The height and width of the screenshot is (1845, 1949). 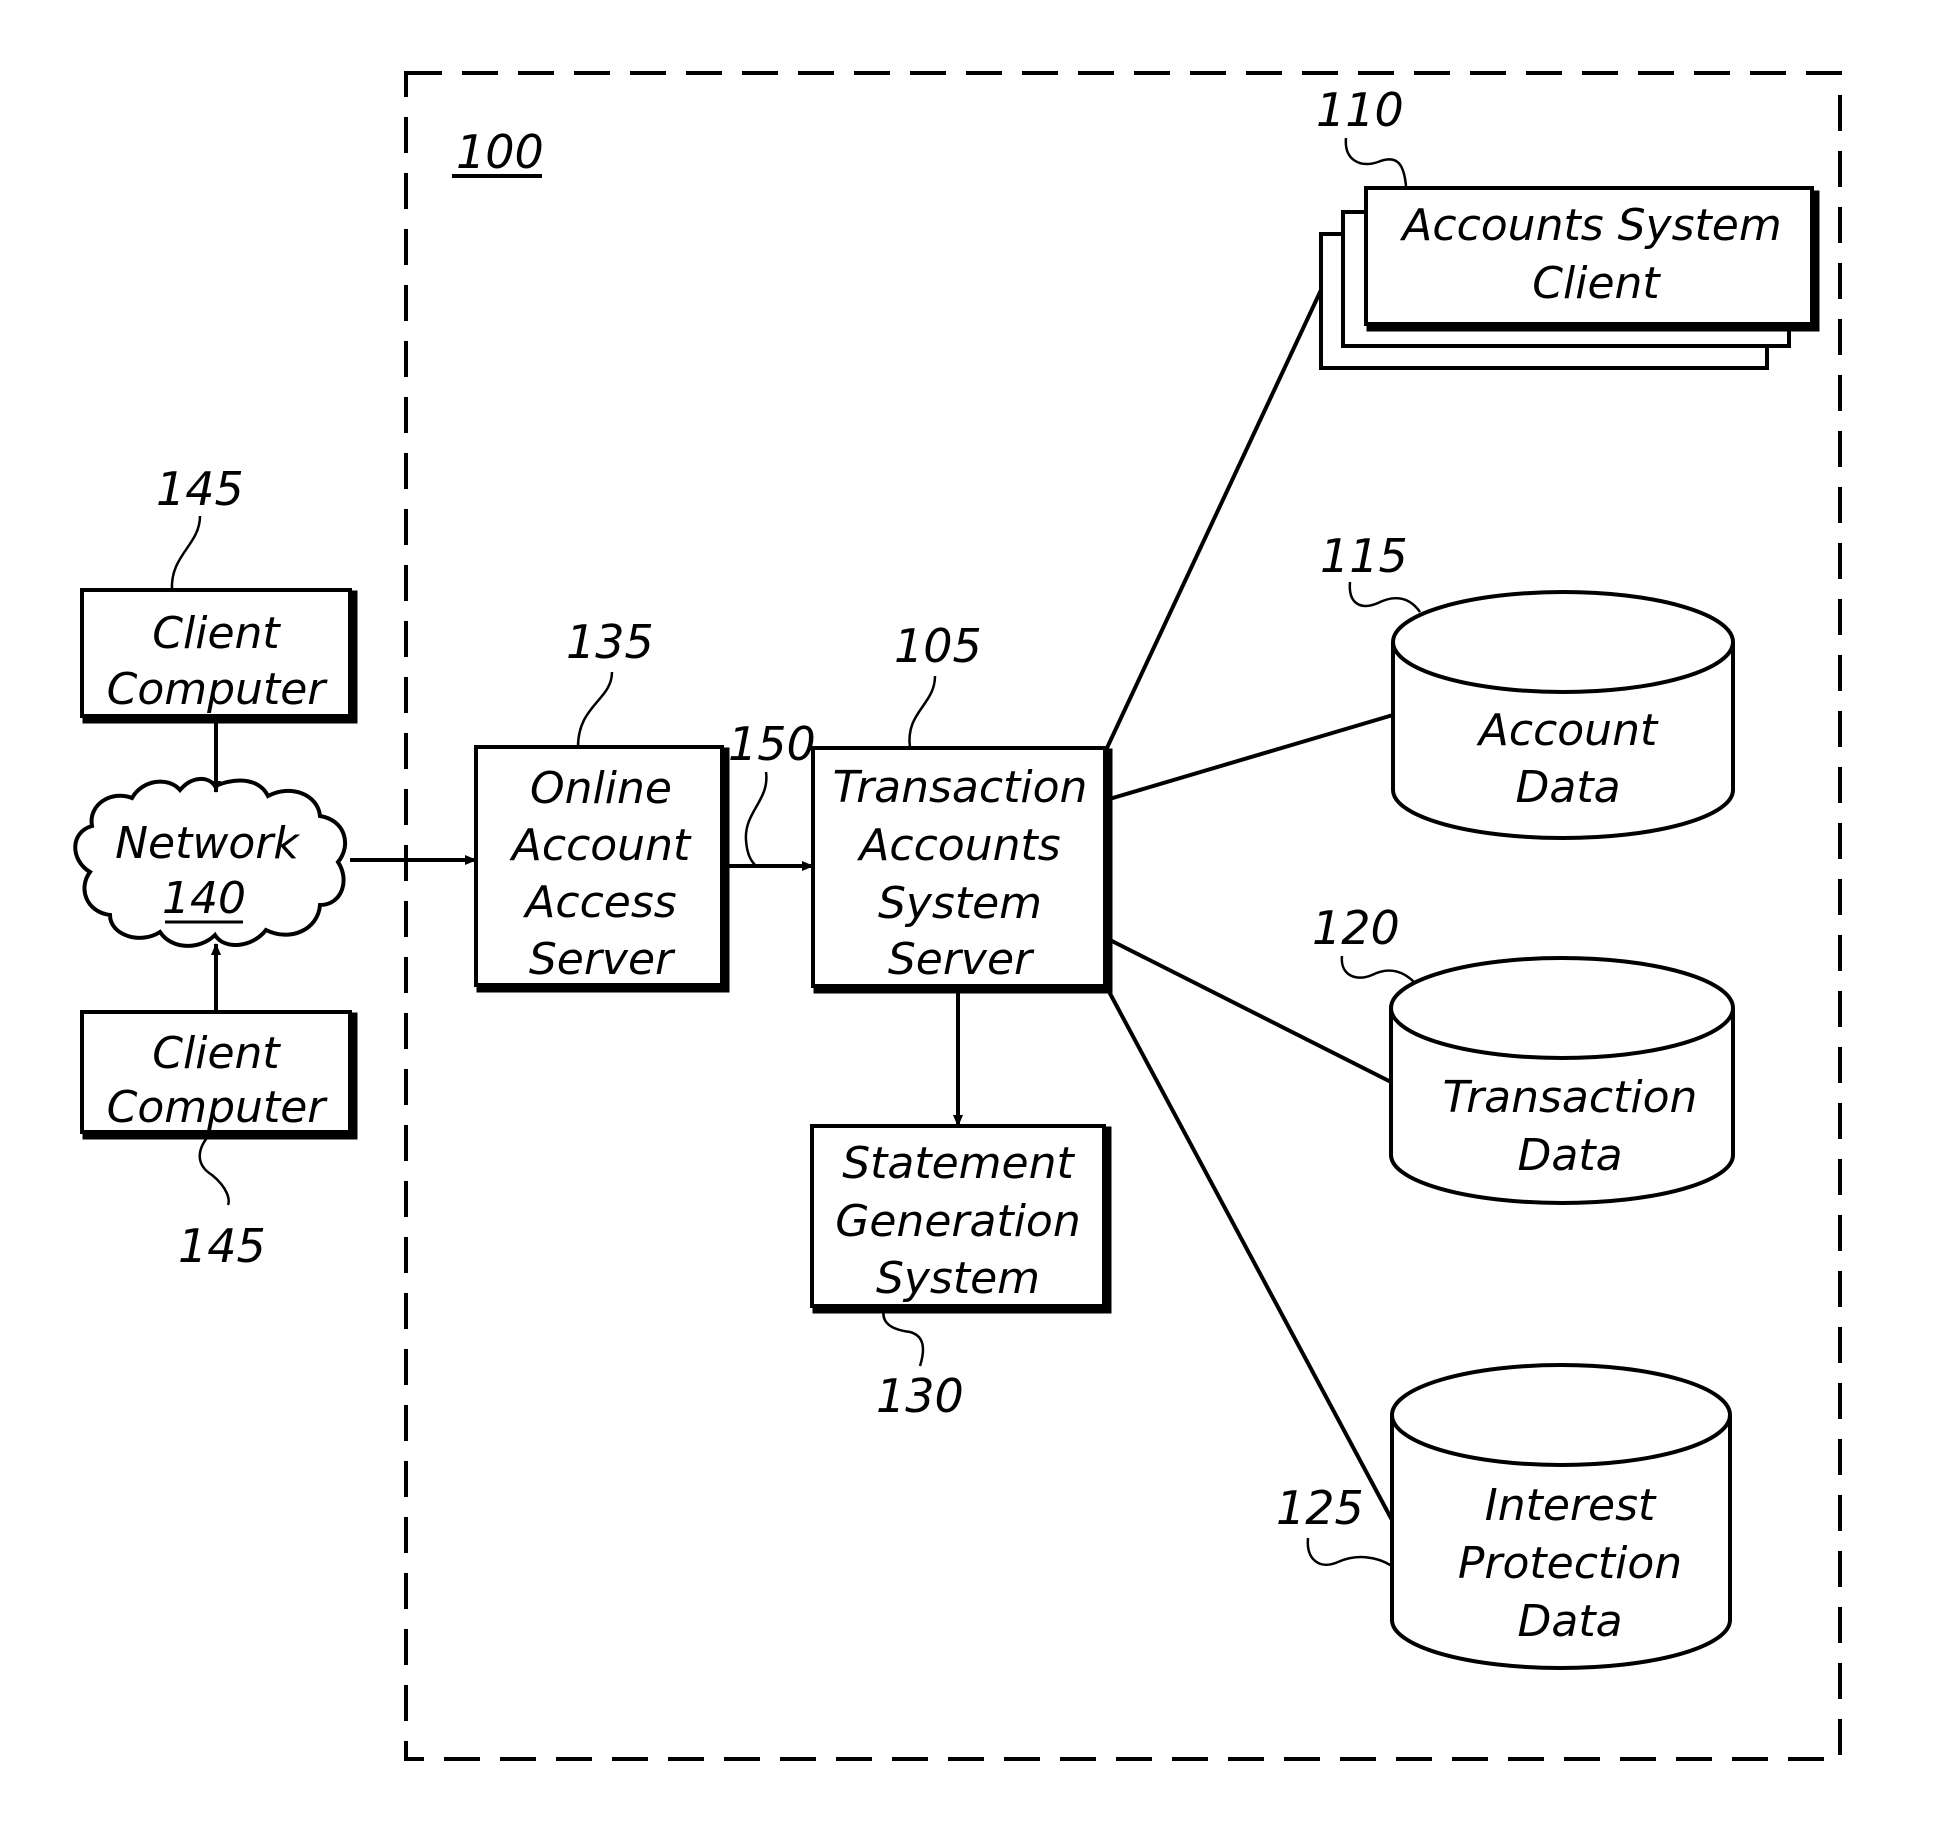 What do you see at coordinates (1570, 1563) in the screenshot?
I see `interest-data-line-2: Protection` at bounding box center [1570, 1563].